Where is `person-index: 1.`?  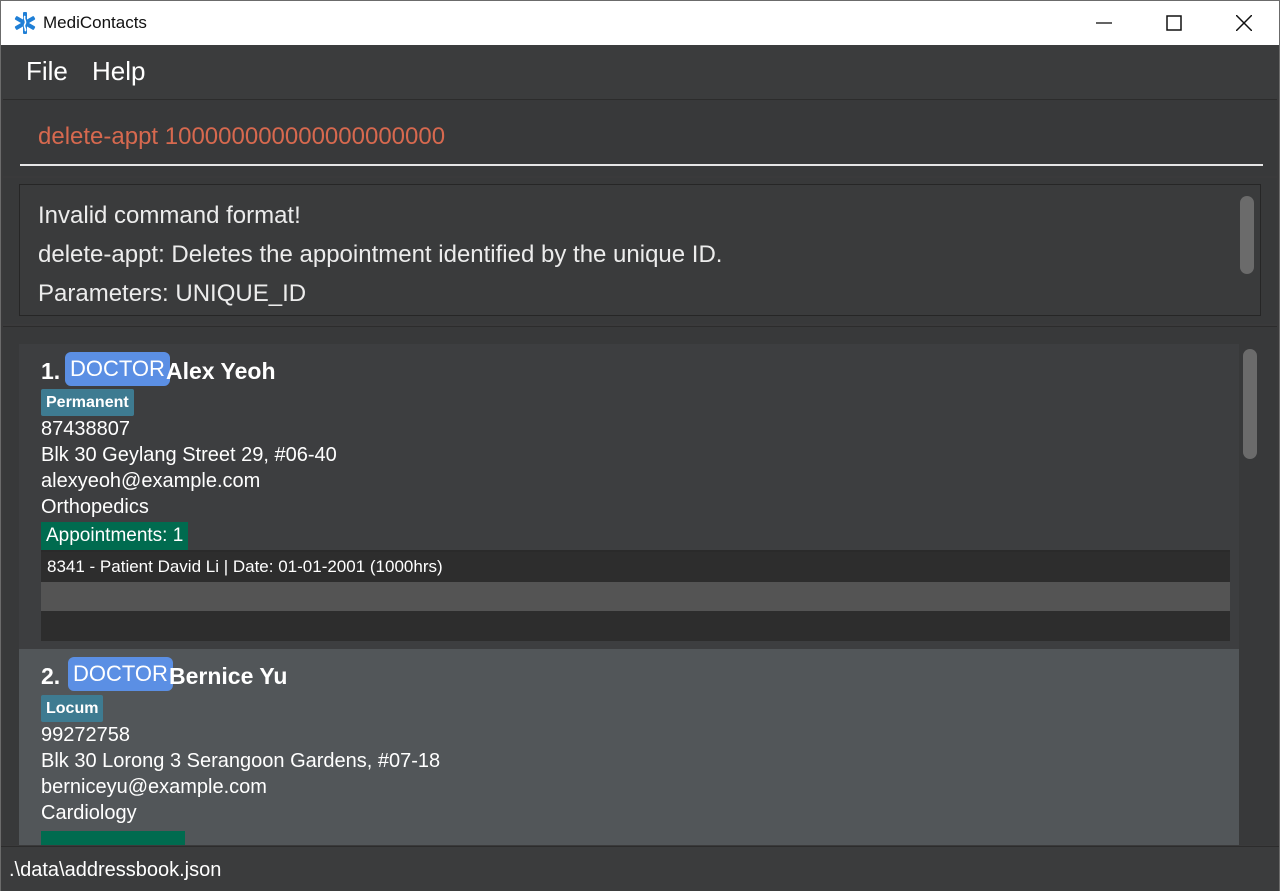
person-index: 1. is located at coordinates (51, 371).